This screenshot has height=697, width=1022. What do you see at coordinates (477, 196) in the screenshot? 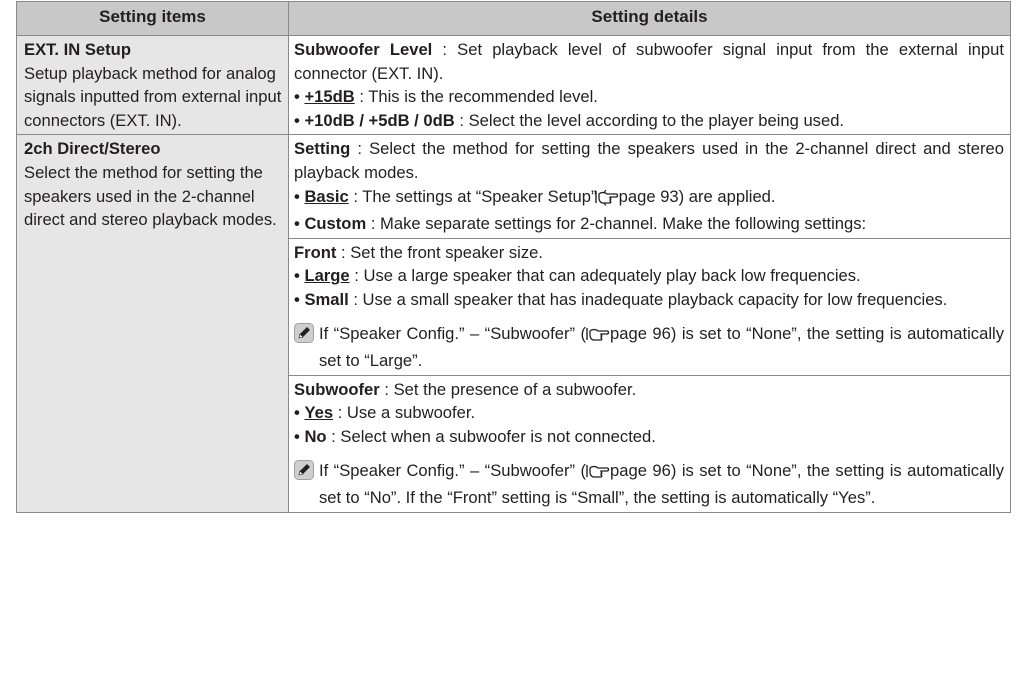
I see `basic-text-a: : The settings at “Speaker Setup” (` at bounding box center [477, 196].